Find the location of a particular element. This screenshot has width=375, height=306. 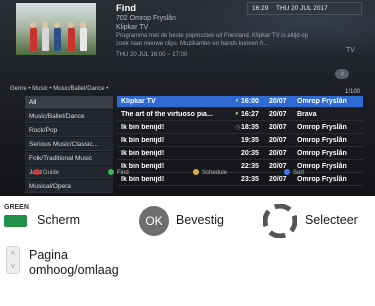

programme-channel: 702 Omrop Fryslân is located at coordinates (146, 18).